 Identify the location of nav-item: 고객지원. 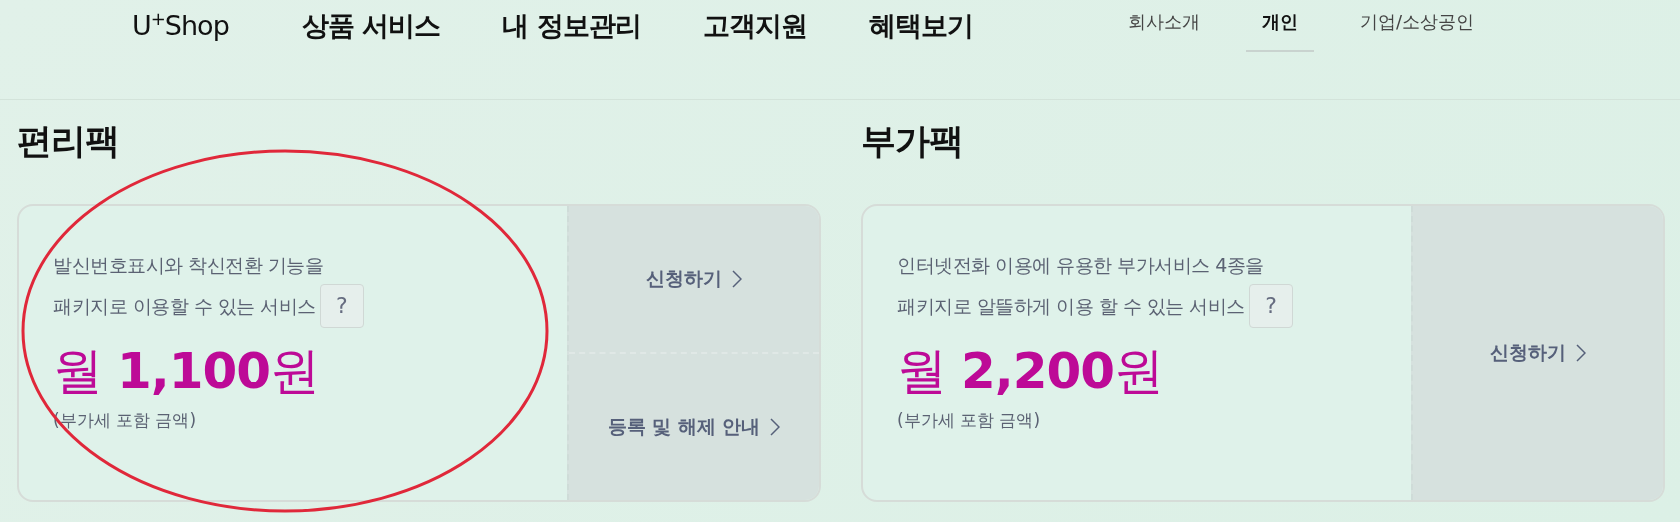
(754, 26).